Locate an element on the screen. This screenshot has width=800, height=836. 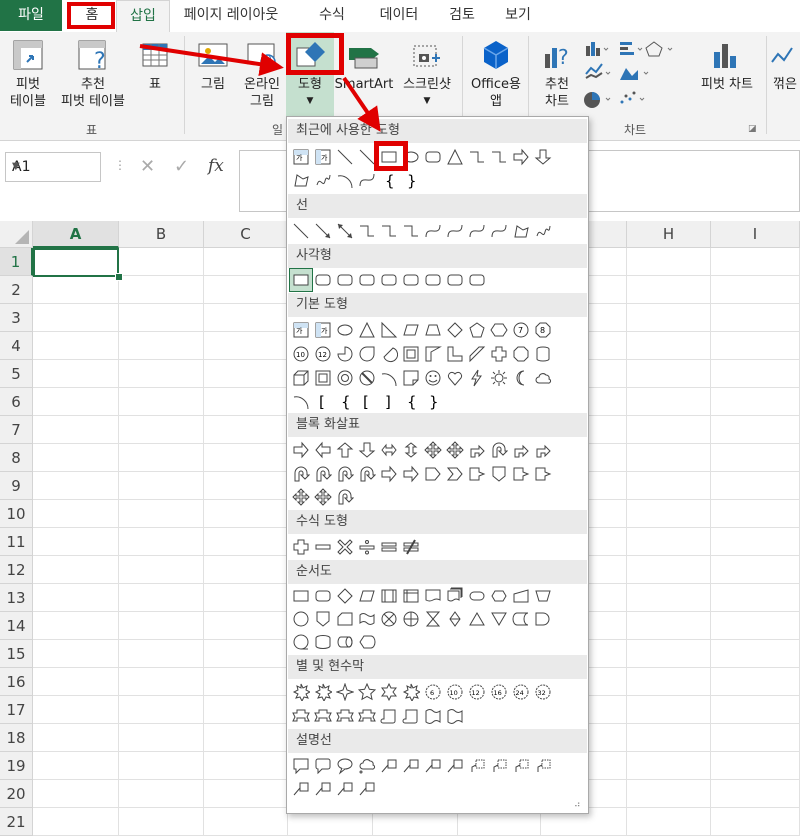
arrow-home-to-shape is located at coordinates (211, 60).